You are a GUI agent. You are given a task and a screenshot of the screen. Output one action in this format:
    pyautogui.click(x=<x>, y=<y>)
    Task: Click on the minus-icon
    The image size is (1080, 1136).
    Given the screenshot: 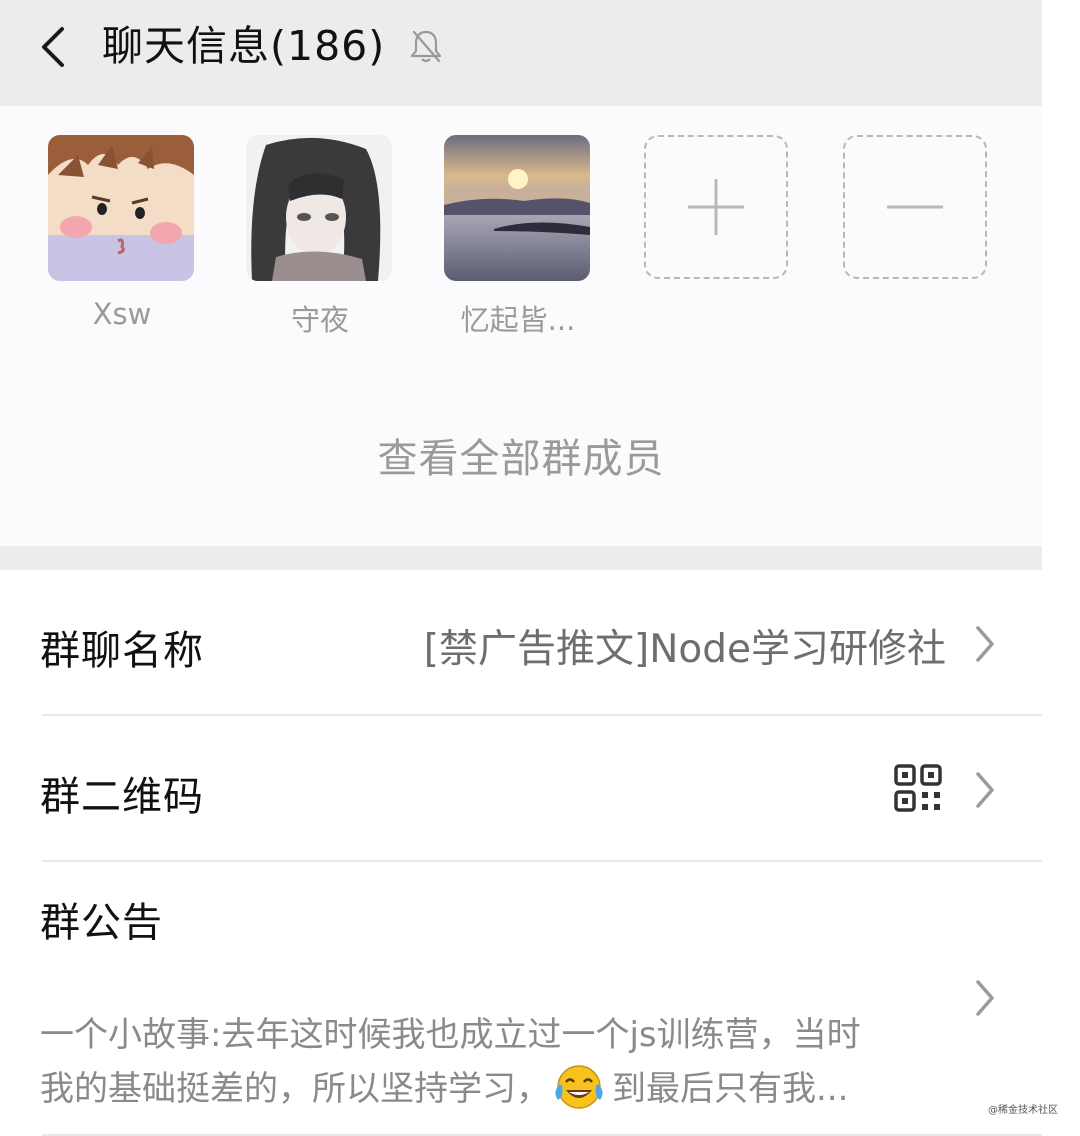 What is the action you would take?
    pyautogui.click(x=915, y=207)
    